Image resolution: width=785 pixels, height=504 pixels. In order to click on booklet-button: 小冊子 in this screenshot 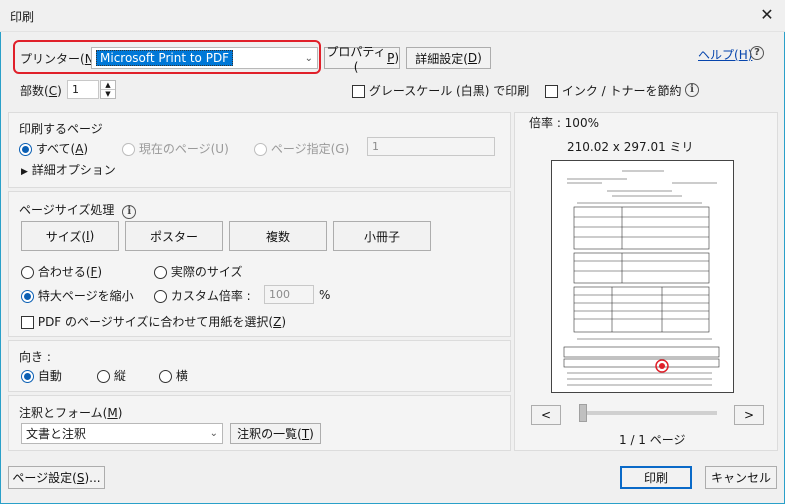, I will do `click(382, 236)`.